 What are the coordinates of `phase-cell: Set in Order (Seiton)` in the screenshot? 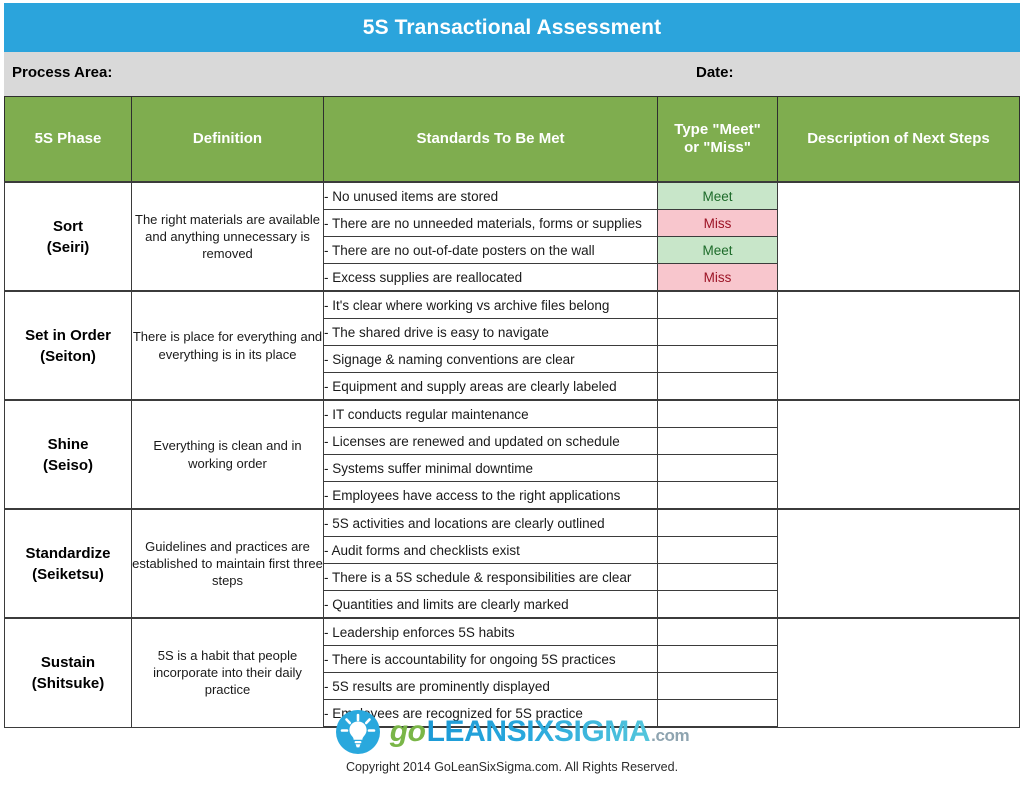 It's located at (68, 345).